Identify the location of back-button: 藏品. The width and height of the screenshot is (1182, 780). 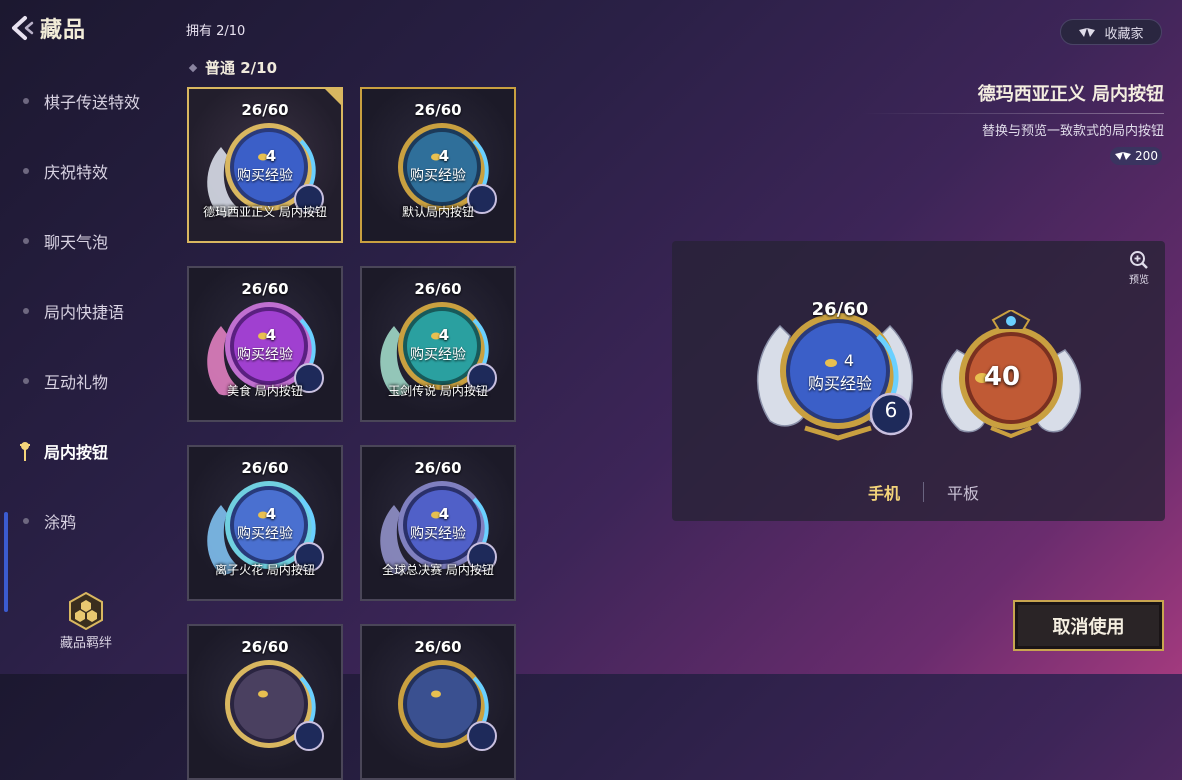
(63, 28).